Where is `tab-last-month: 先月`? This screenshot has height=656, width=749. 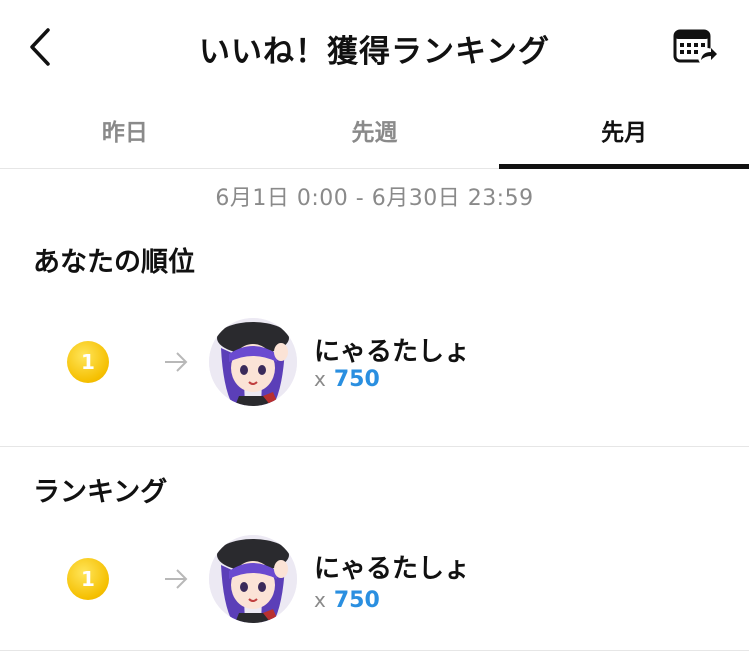
tab-last-month: 先月 is located at coordinates (624, 132).